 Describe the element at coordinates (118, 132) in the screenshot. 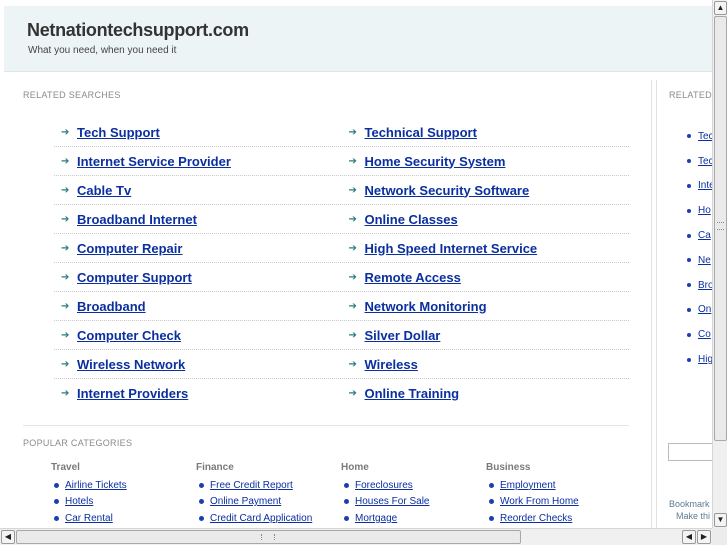

I see `related-search-link: Tech Support` at that location.